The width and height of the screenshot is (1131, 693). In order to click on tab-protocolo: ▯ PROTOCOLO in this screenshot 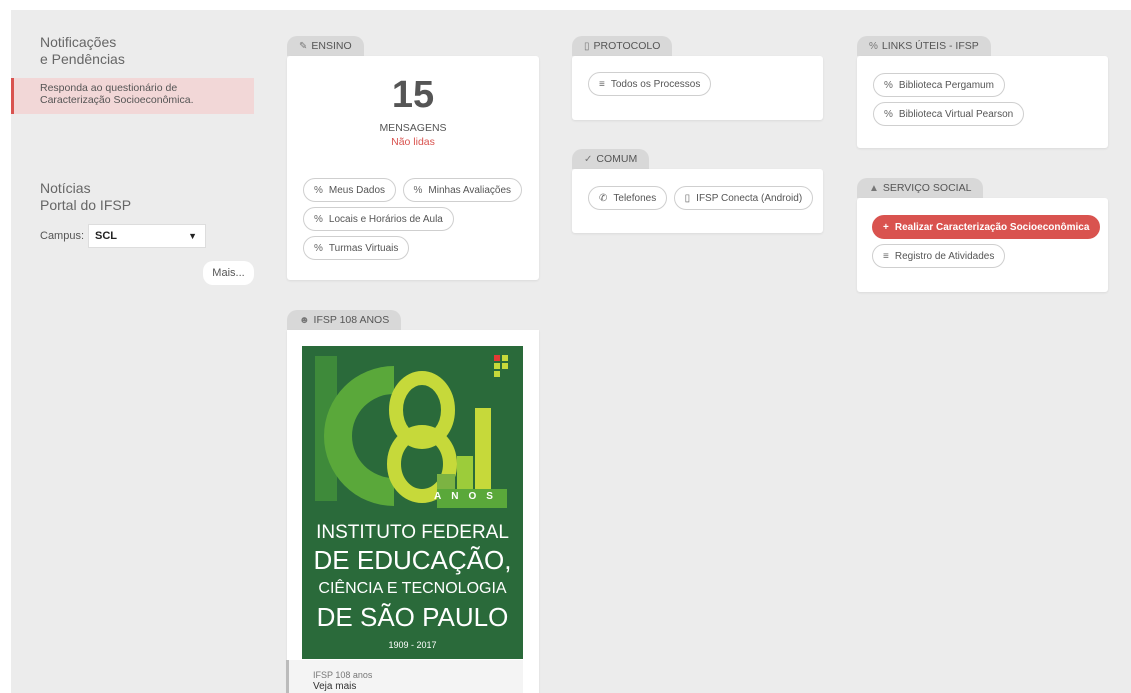, I will do `click(622, 46)`.